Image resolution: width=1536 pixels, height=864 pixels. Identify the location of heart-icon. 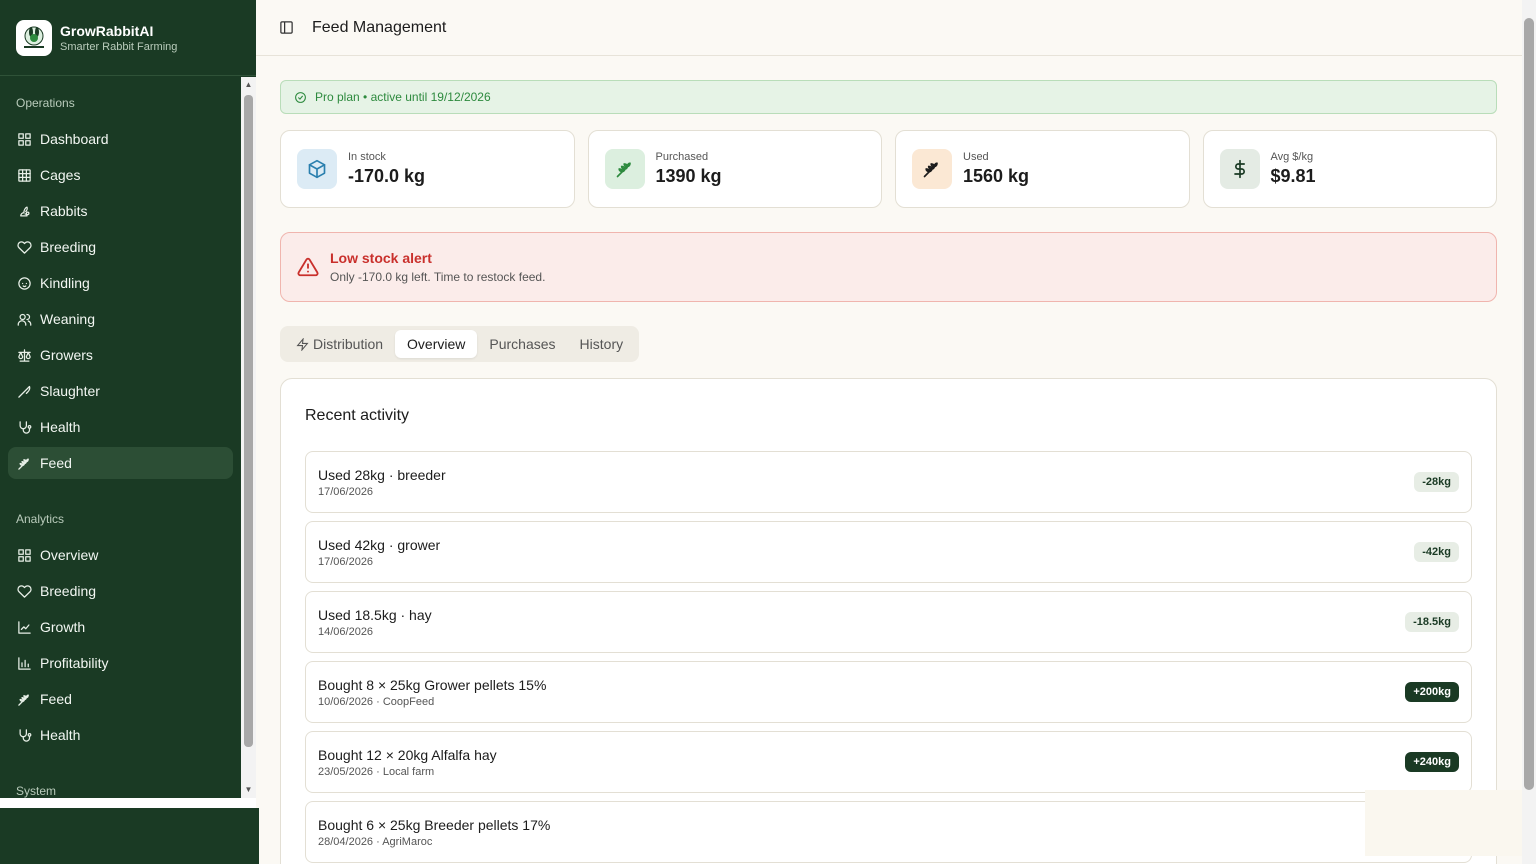
(24, 591).